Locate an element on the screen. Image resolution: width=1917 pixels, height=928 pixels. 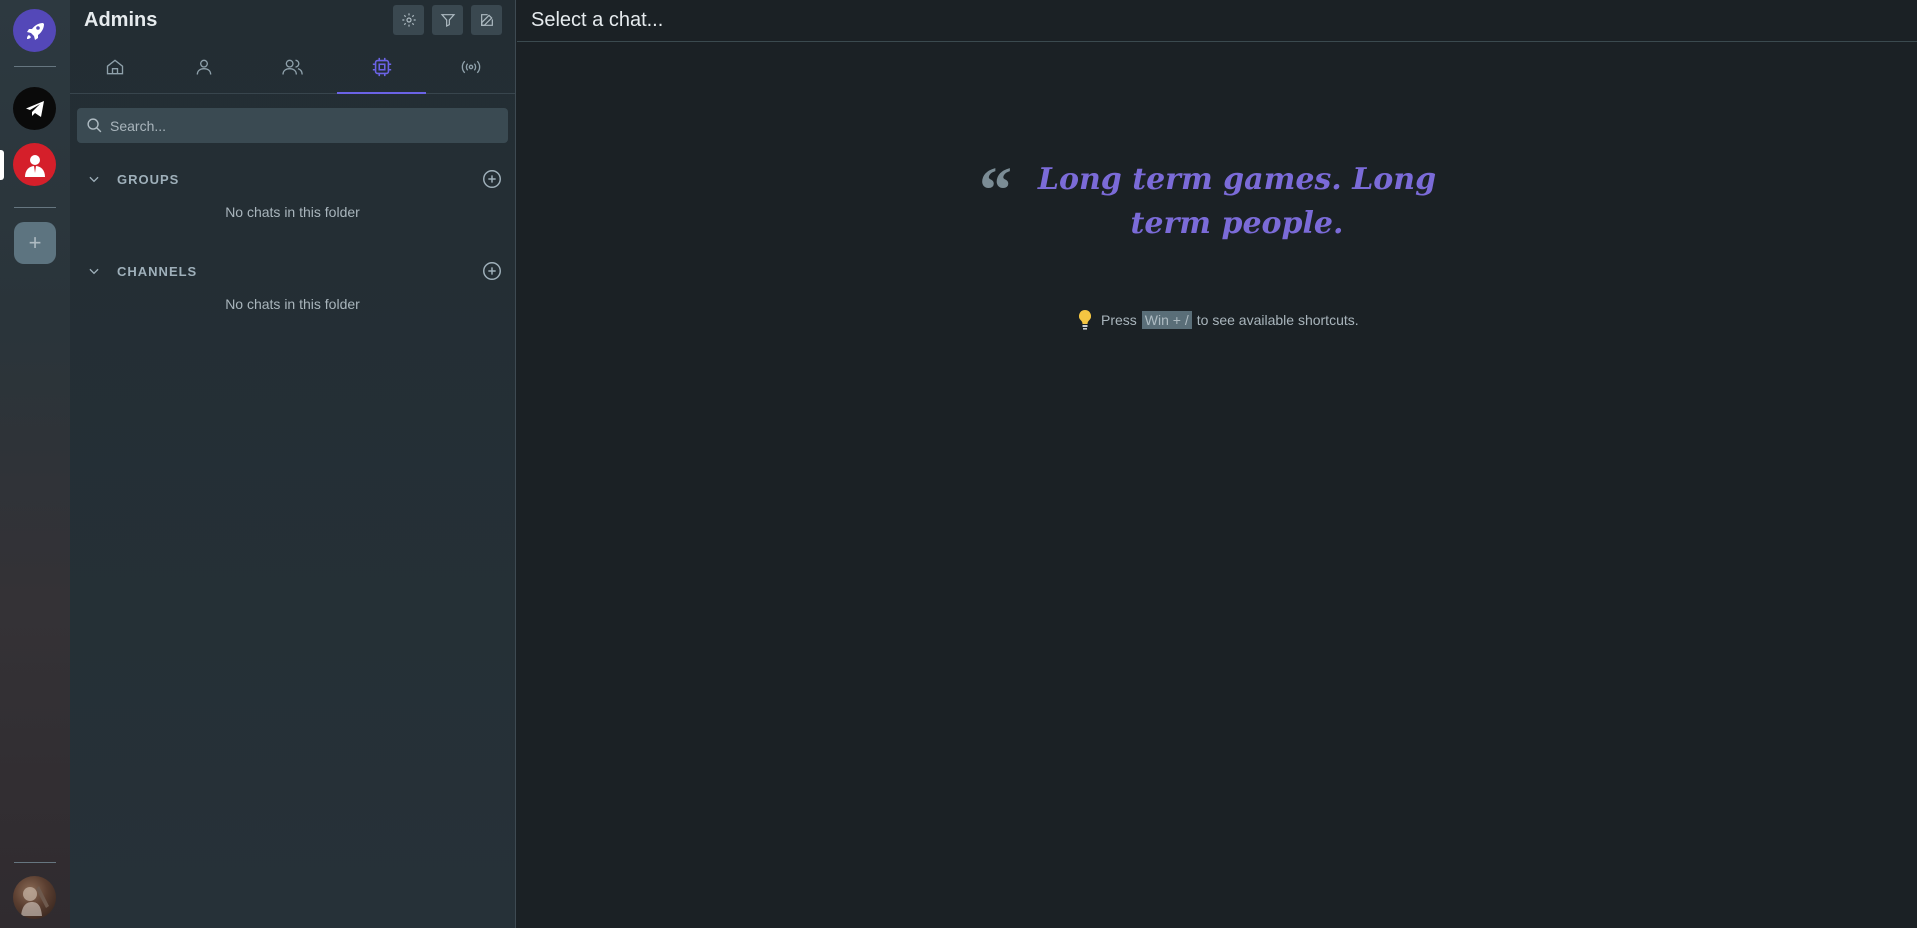
lightbulb-icon is located at coordinates (1085, 319).